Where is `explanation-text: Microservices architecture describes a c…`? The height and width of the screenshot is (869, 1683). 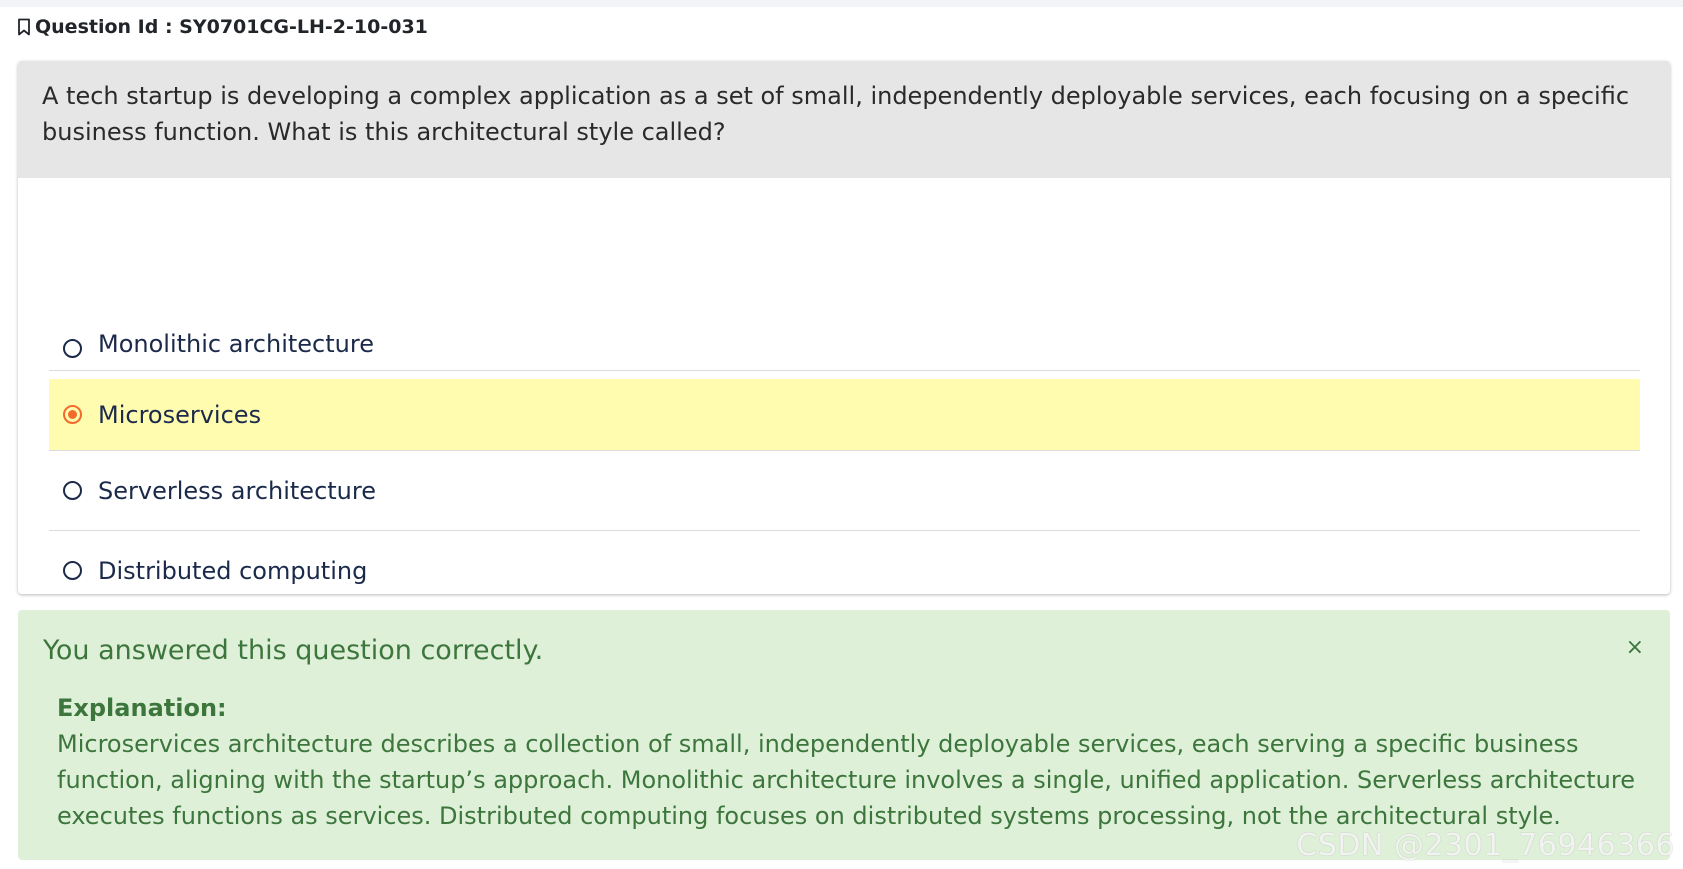
explanation-text: Microservices architecture describes a c… is located at coordinates (846, 780).